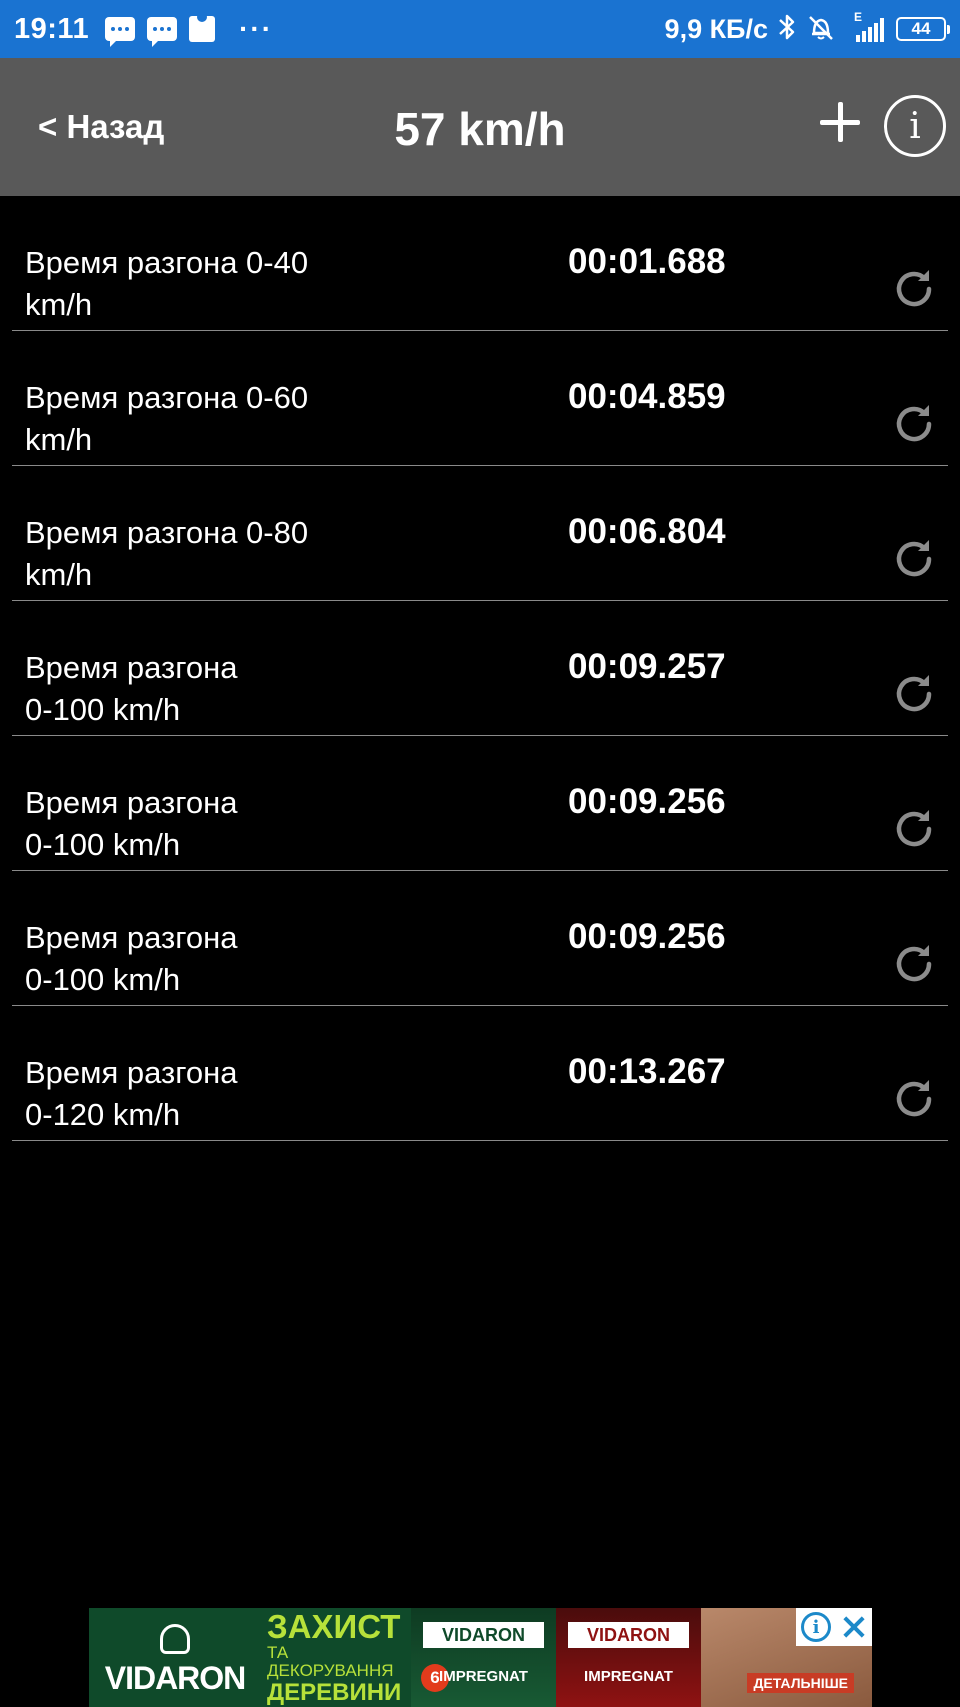 Image resolution: width=960 pixels, height=1707 pixels. I want to click on network-type: E, so click(858, 17).